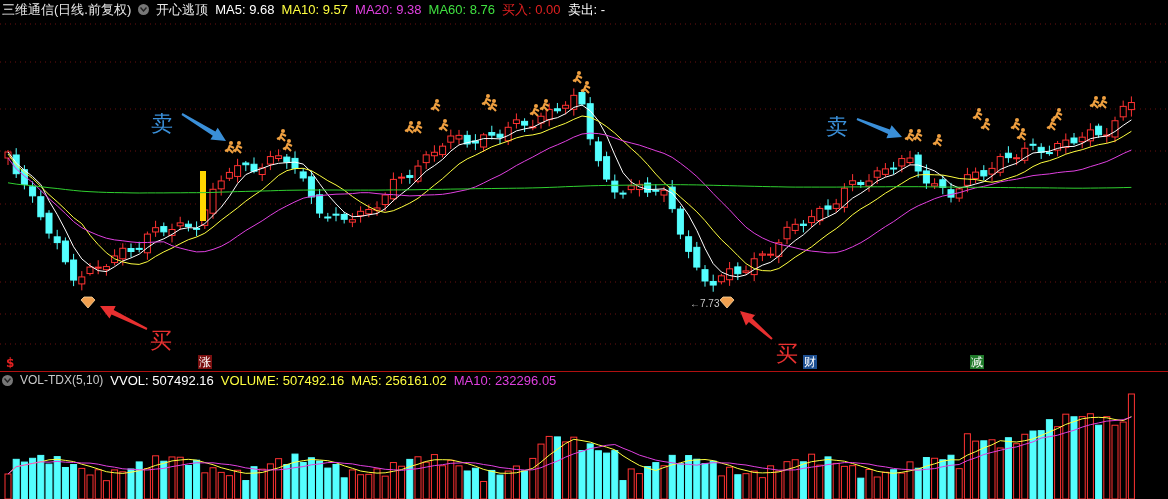  I want to click on highlight-bar, so click(203, 196).